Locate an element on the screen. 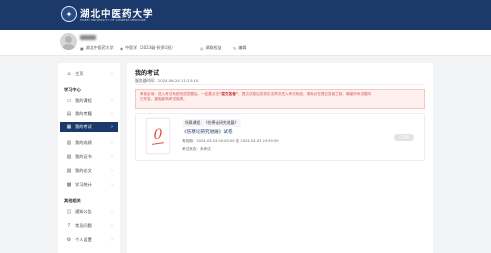 This screenshot has width=491, height=253. avatar is located at coordinates (68, 41).